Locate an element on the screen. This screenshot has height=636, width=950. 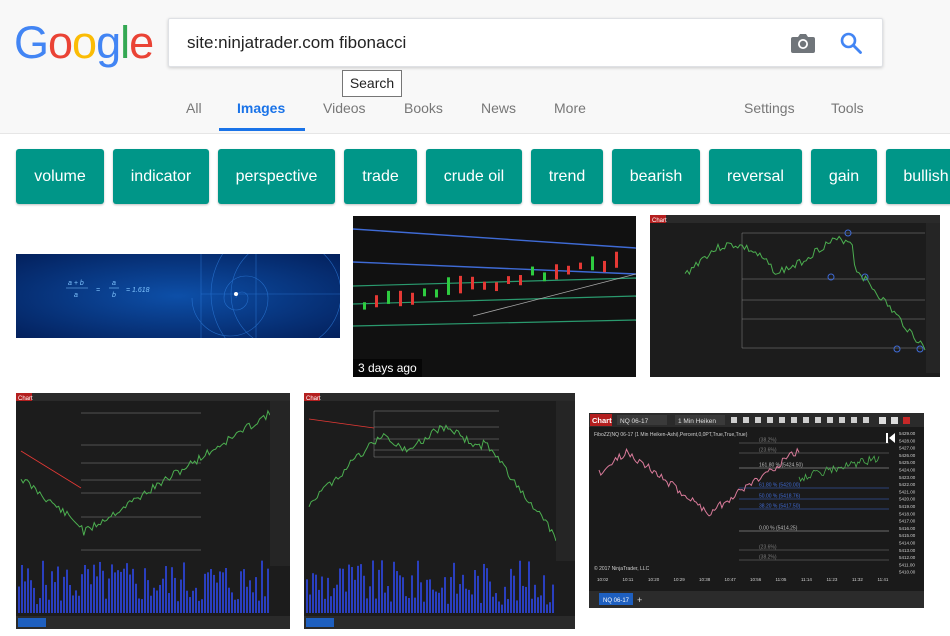
tab-more: More is located at coordinates (570, 108).